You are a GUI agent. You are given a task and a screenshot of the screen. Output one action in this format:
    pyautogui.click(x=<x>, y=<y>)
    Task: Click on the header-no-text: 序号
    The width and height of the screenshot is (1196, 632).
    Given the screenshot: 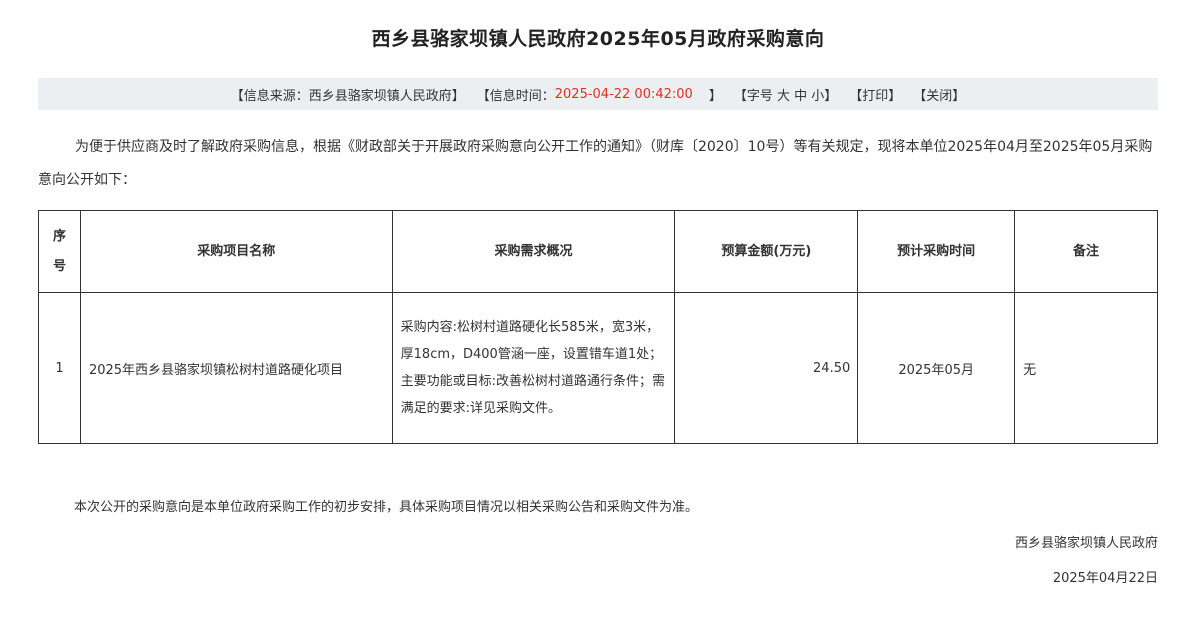 What is the action you would take?
    pyautogui.click(x=59, y=251)
    